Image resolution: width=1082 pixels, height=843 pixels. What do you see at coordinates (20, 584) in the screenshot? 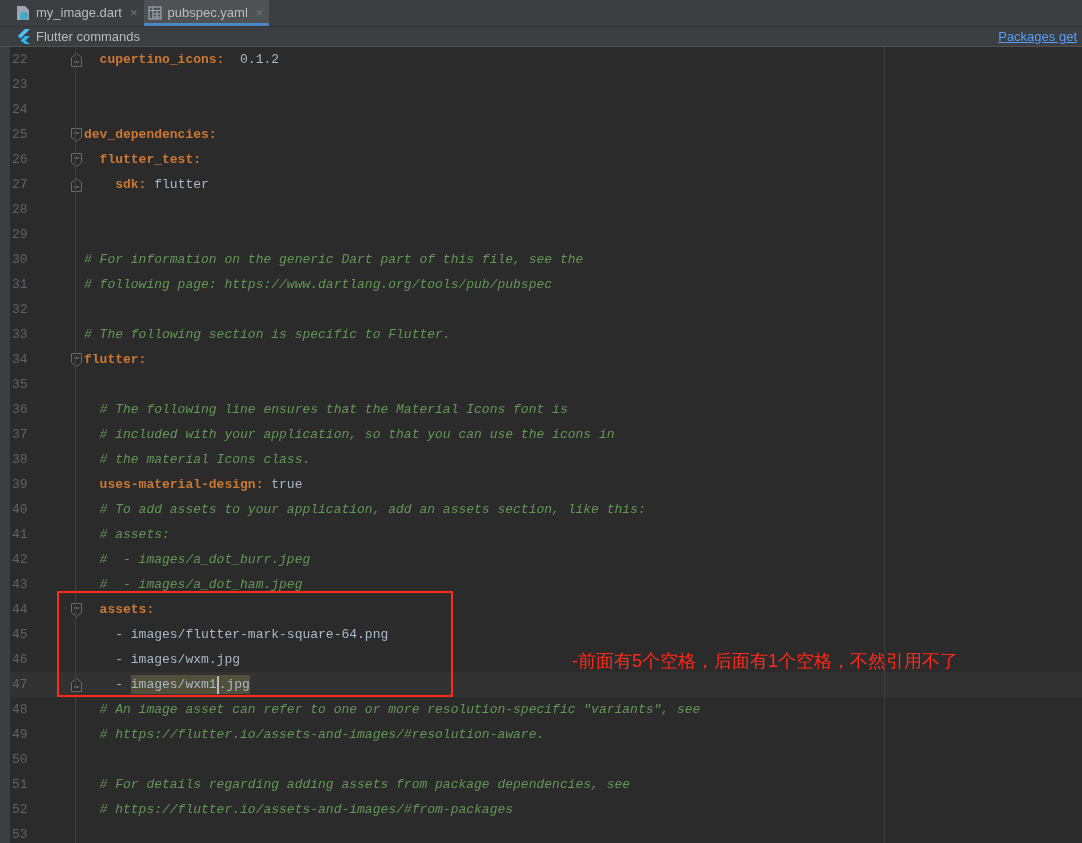
I see `line-number: 43` at bounding box center [20, 584].